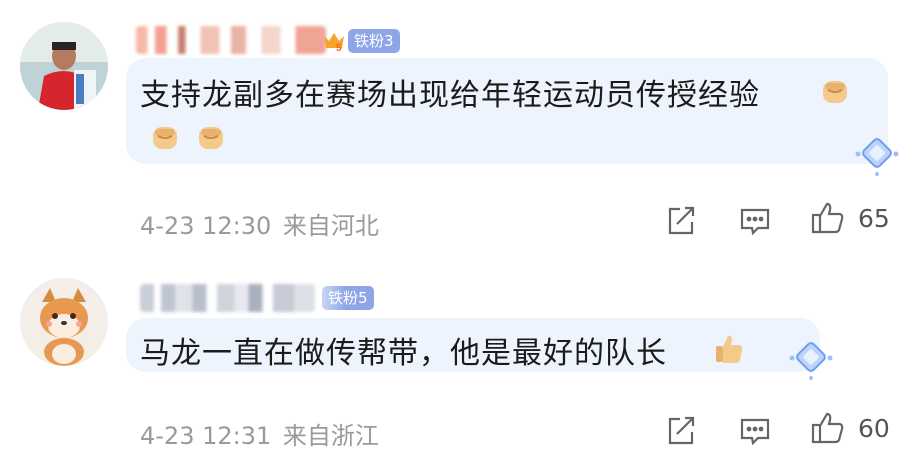 The width and height of the screenshot is (912, 463). What do you see at coordinates (330, 226) in the screenshot?
I see `comment-location: 来自河北` at bounding box center [330, 226].